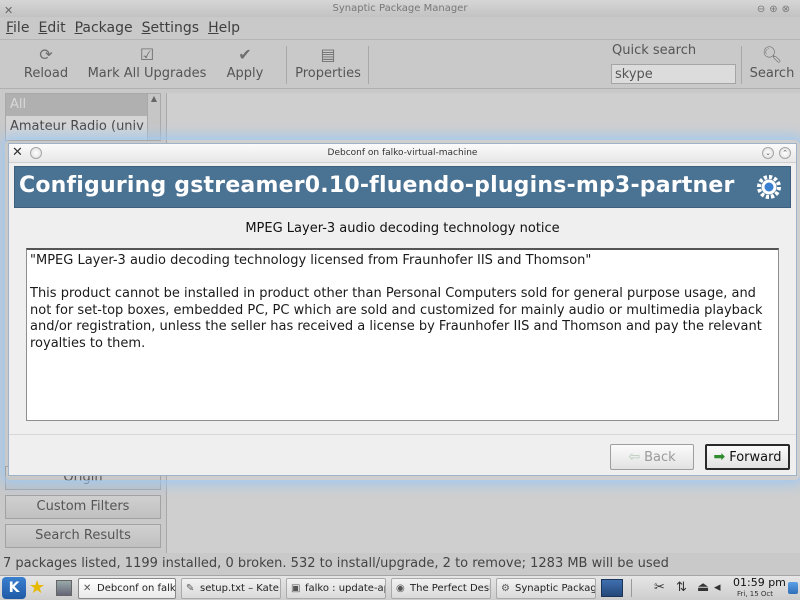 The width and height of the screenshot is (800, 600). I want to click on search-button: 🔍︎ Search, so click(772, 65).